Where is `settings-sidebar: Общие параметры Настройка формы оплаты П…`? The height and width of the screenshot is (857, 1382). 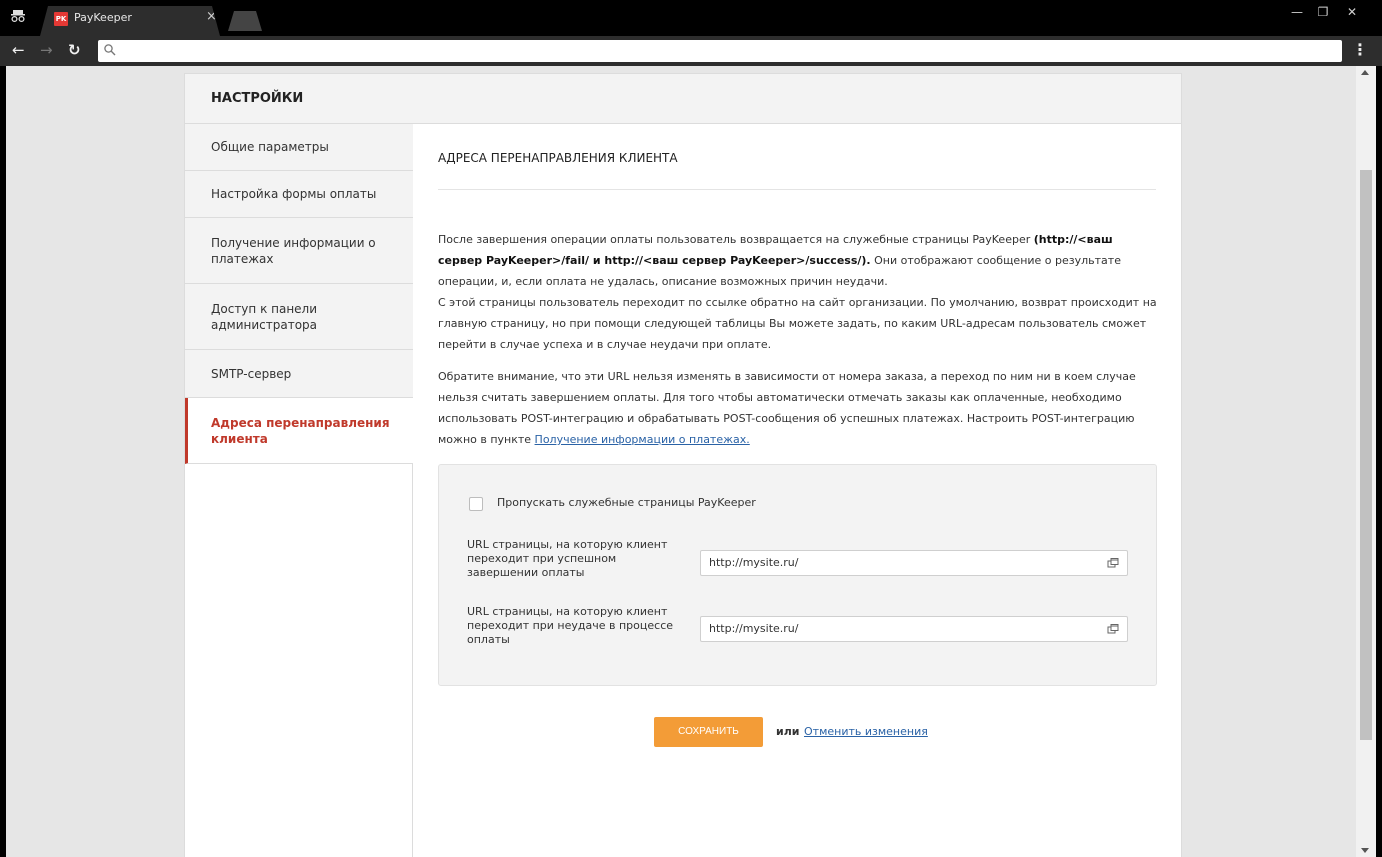
settings-sidebar: Общие параметры Настройка формы оплаты П… is located at coordinates (299, 490).